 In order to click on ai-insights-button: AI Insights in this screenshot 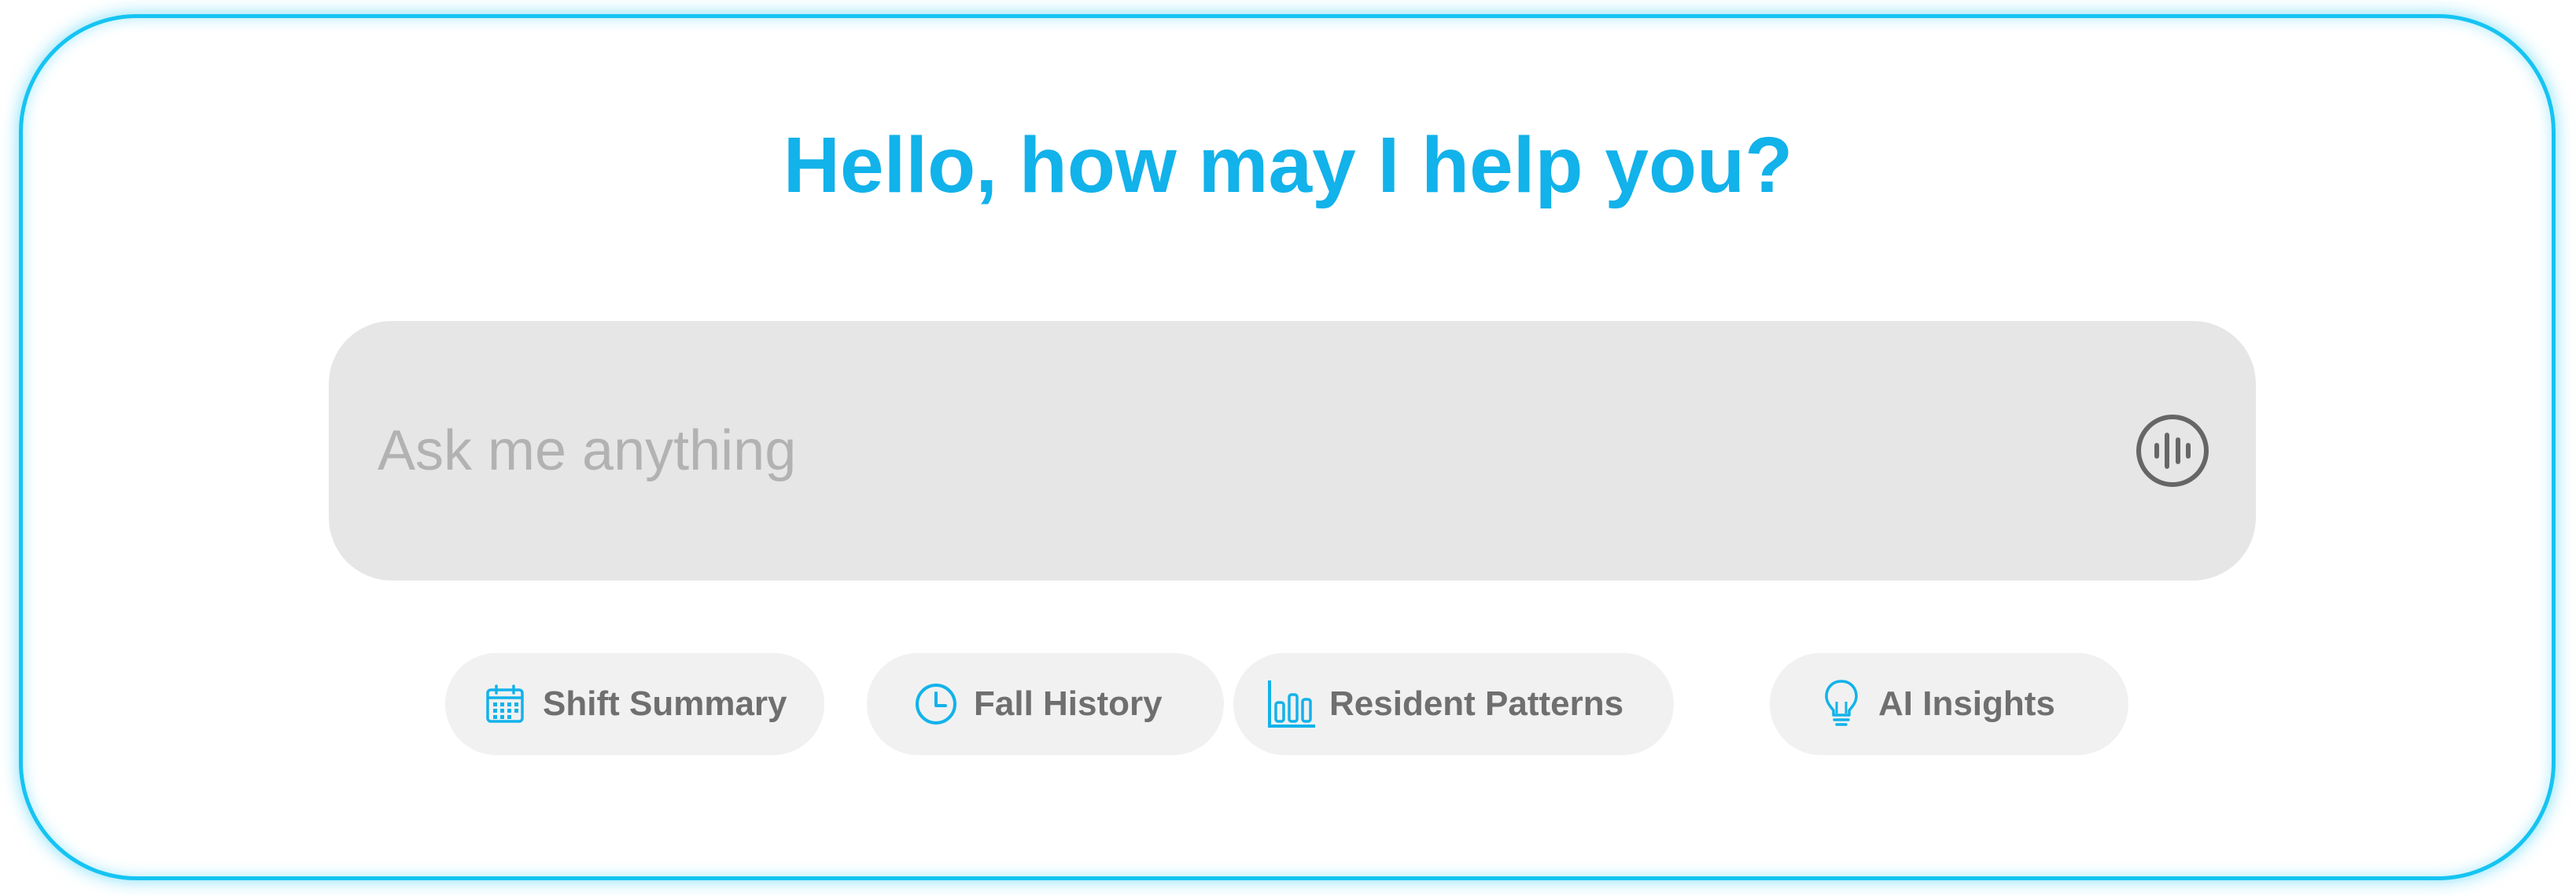, I will do `click(1949, 704)`.